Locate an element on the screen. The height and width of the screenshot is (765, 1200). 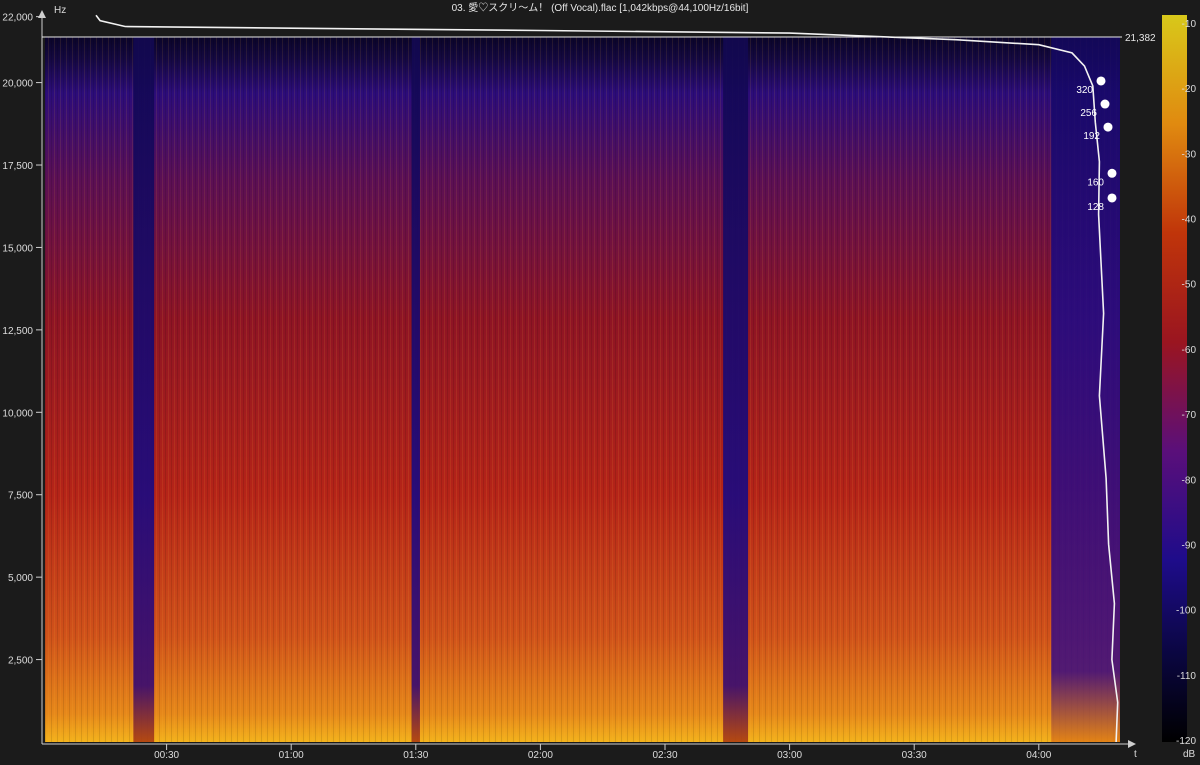
y-axis-label: Hz is located at coordinates (60, 10).